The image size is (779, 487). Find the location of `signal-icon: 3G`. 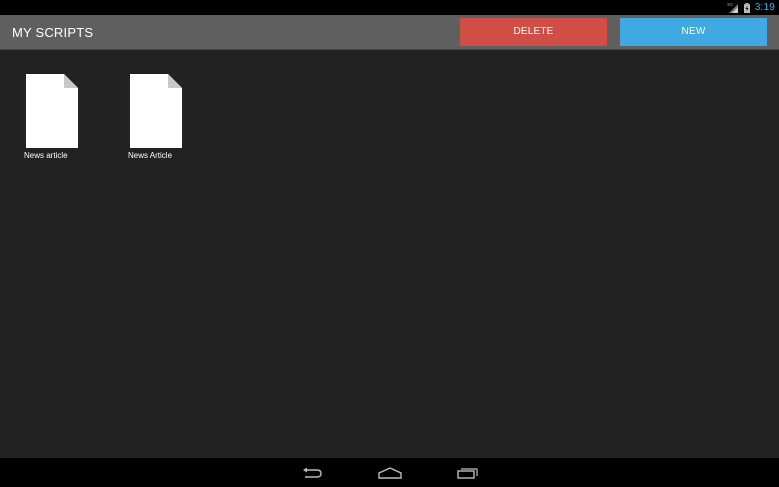

signal-icon: 3G is located at coordinates (732, 7).